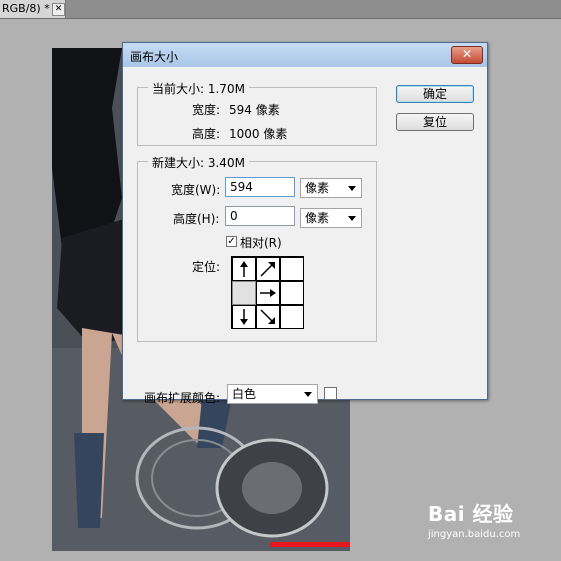 Image resolution: width=561 pixels, height=561 pixels. I want to click on ok-button: 确定, so click(435, 94).